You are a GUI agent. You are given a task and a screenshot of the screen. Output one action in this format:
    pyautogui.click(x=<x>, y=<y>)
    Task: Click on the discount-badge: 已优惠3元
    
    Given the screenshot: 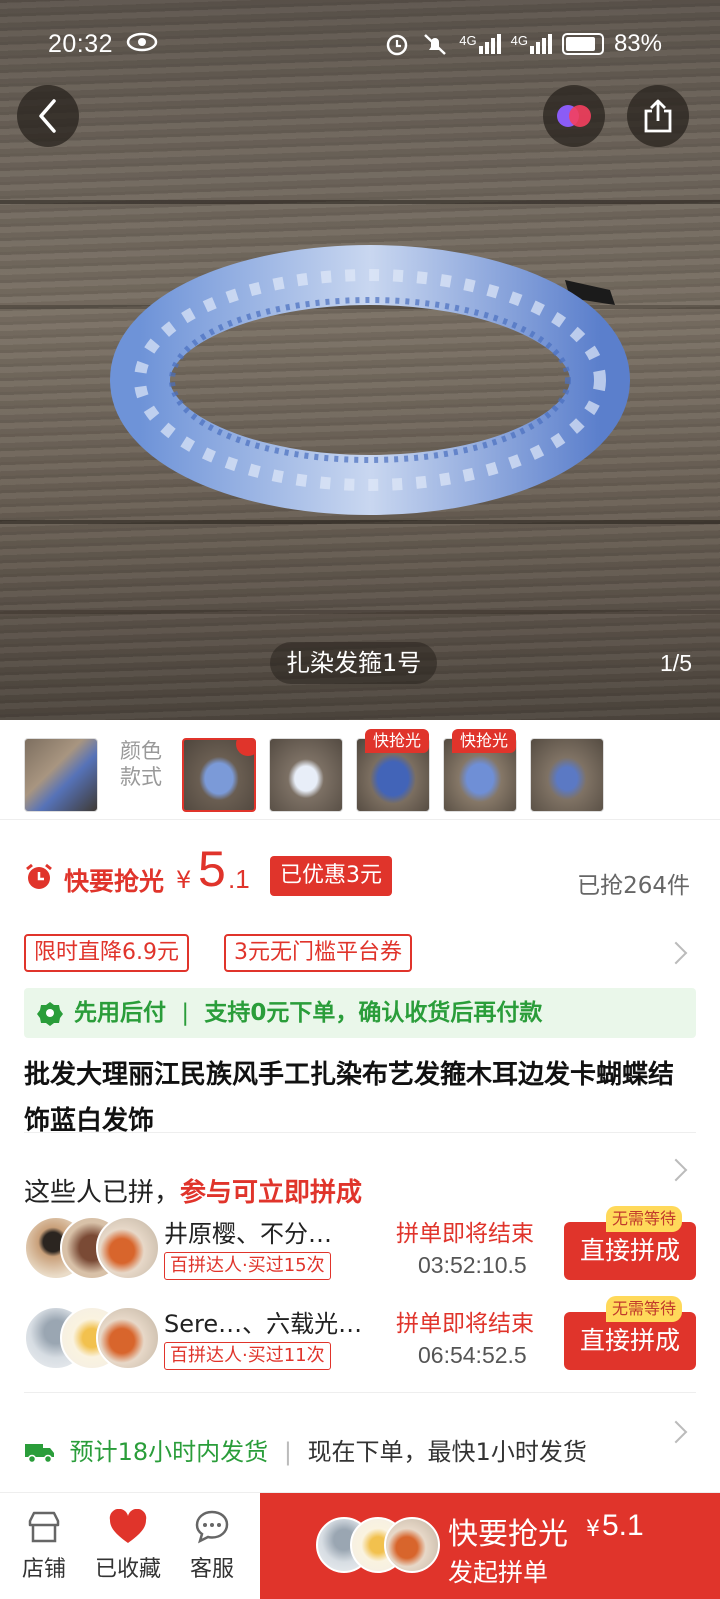 What is the action you would take?
    pyautogui.click(x=331, y=876)
    